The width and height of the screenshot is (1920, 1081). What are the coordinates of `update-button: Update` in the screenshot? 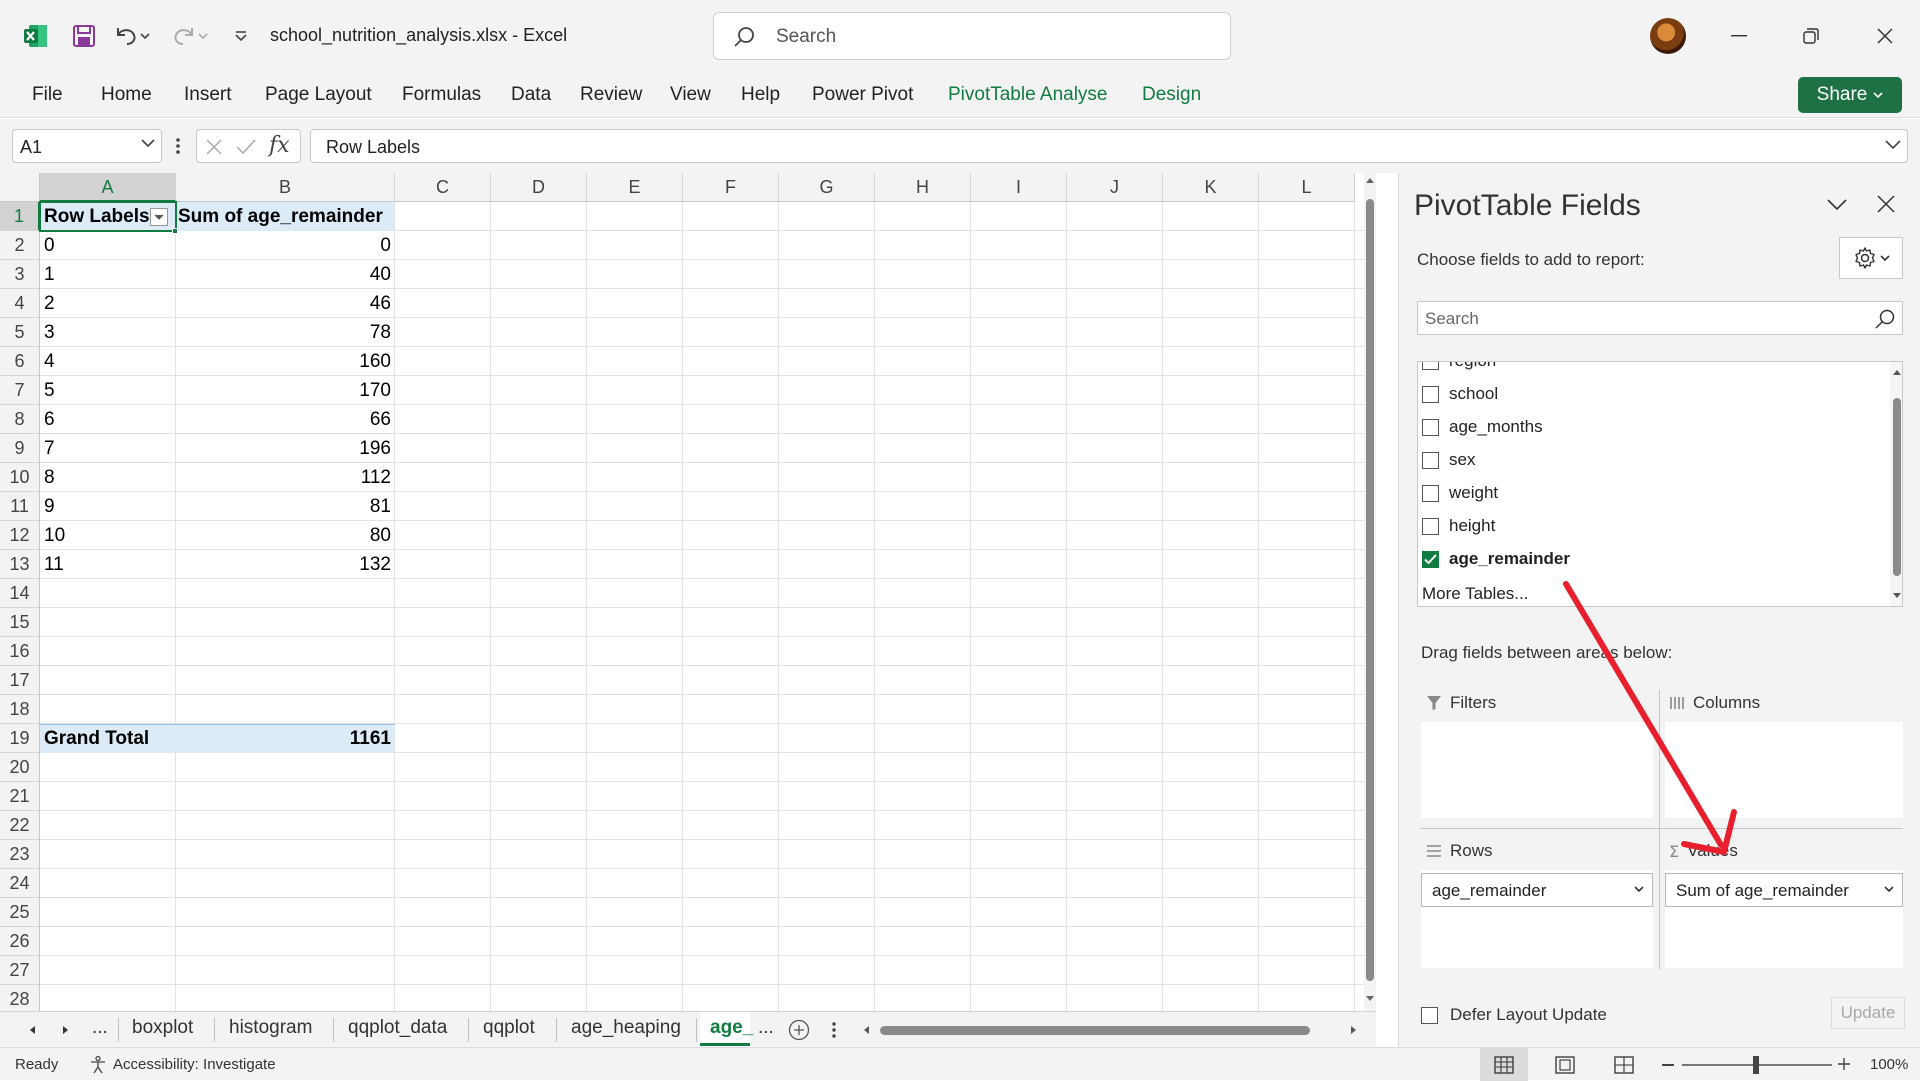 It's located at (1868, 1013).